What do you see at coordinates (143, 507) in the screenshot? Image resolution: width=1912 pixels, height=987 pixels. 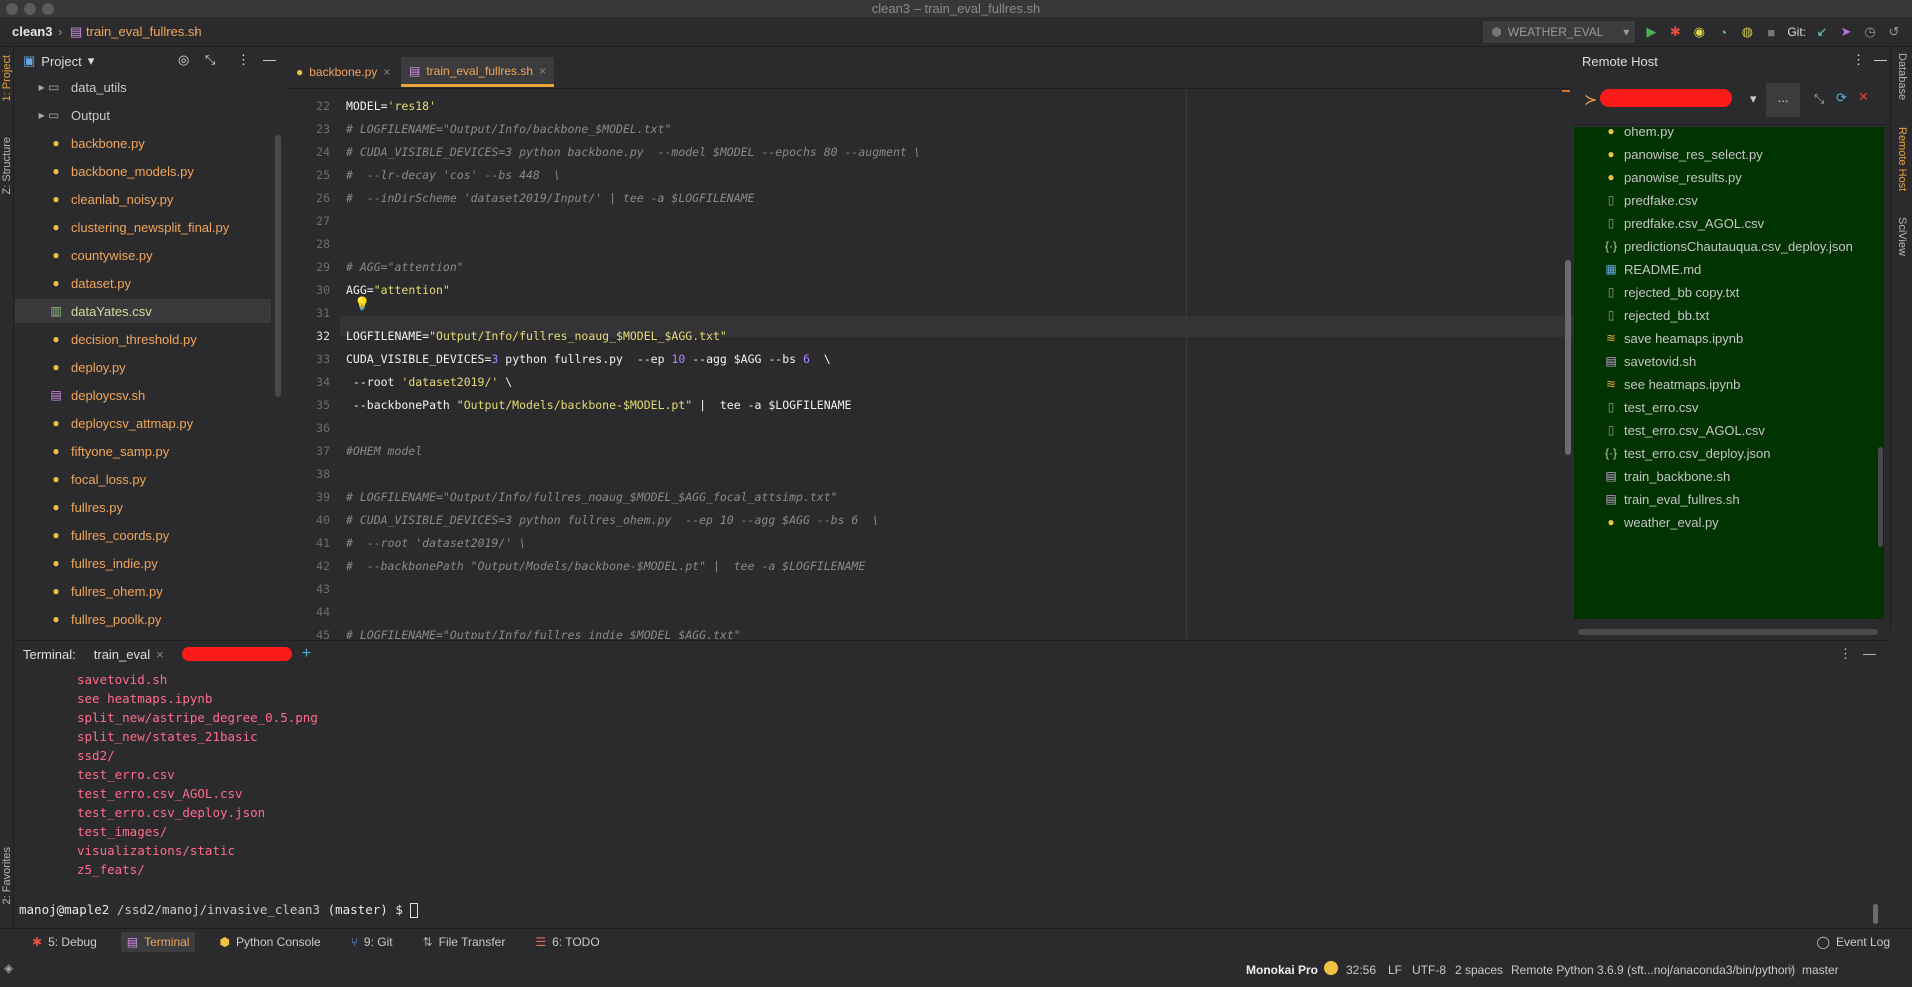 I see `project-tree-item: ● fullres.py` at bounding box center [143, 507].